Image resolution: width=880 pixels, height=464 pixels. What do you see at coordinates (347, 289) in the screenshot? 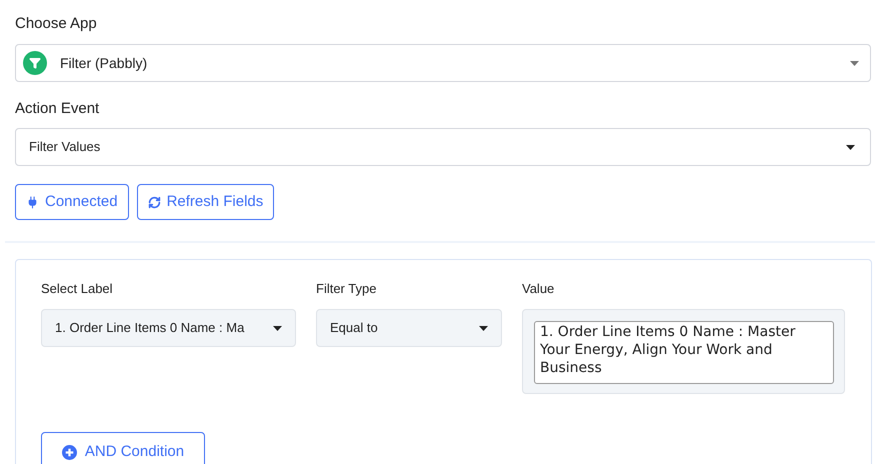
I see `column-label: Filter Type` at bounding box center [347, 289].